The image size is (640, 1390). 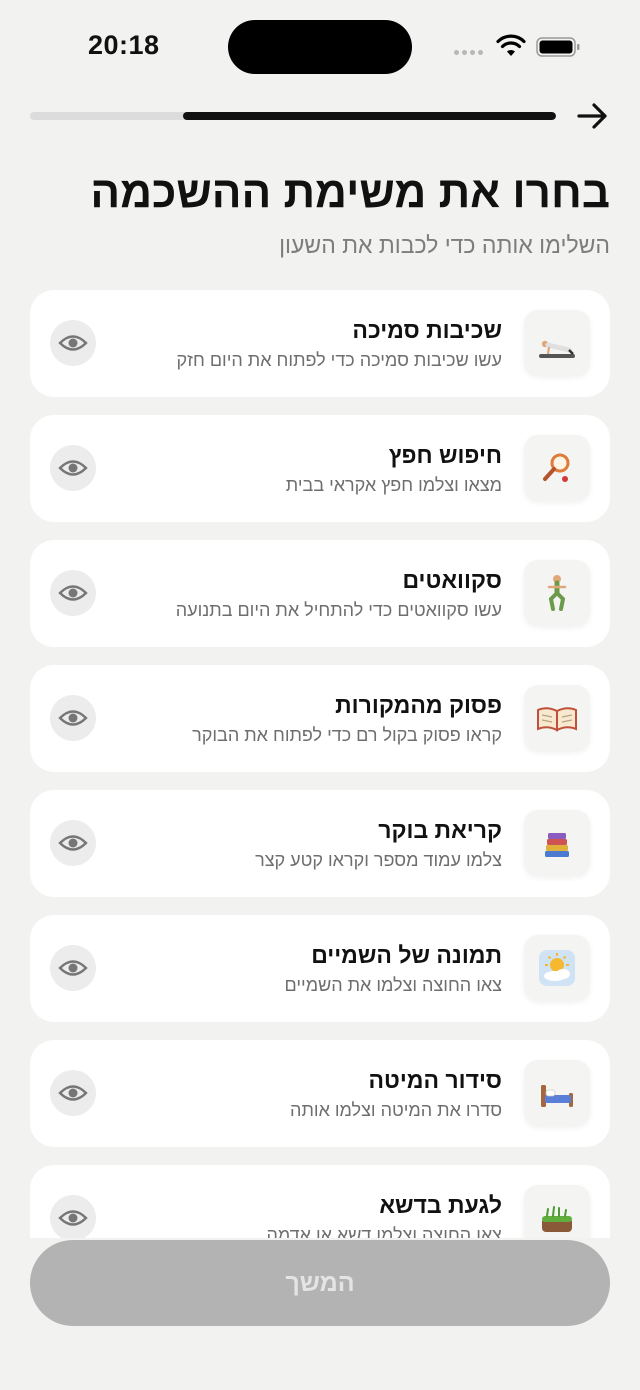 What do you see at coordinates (320, 843) in the screenshot?
I see `task-card-morning-reading: קריאת בוקר צלמו עמוד מספר וקראו קטע קצר` at bounding box center [320, 843].